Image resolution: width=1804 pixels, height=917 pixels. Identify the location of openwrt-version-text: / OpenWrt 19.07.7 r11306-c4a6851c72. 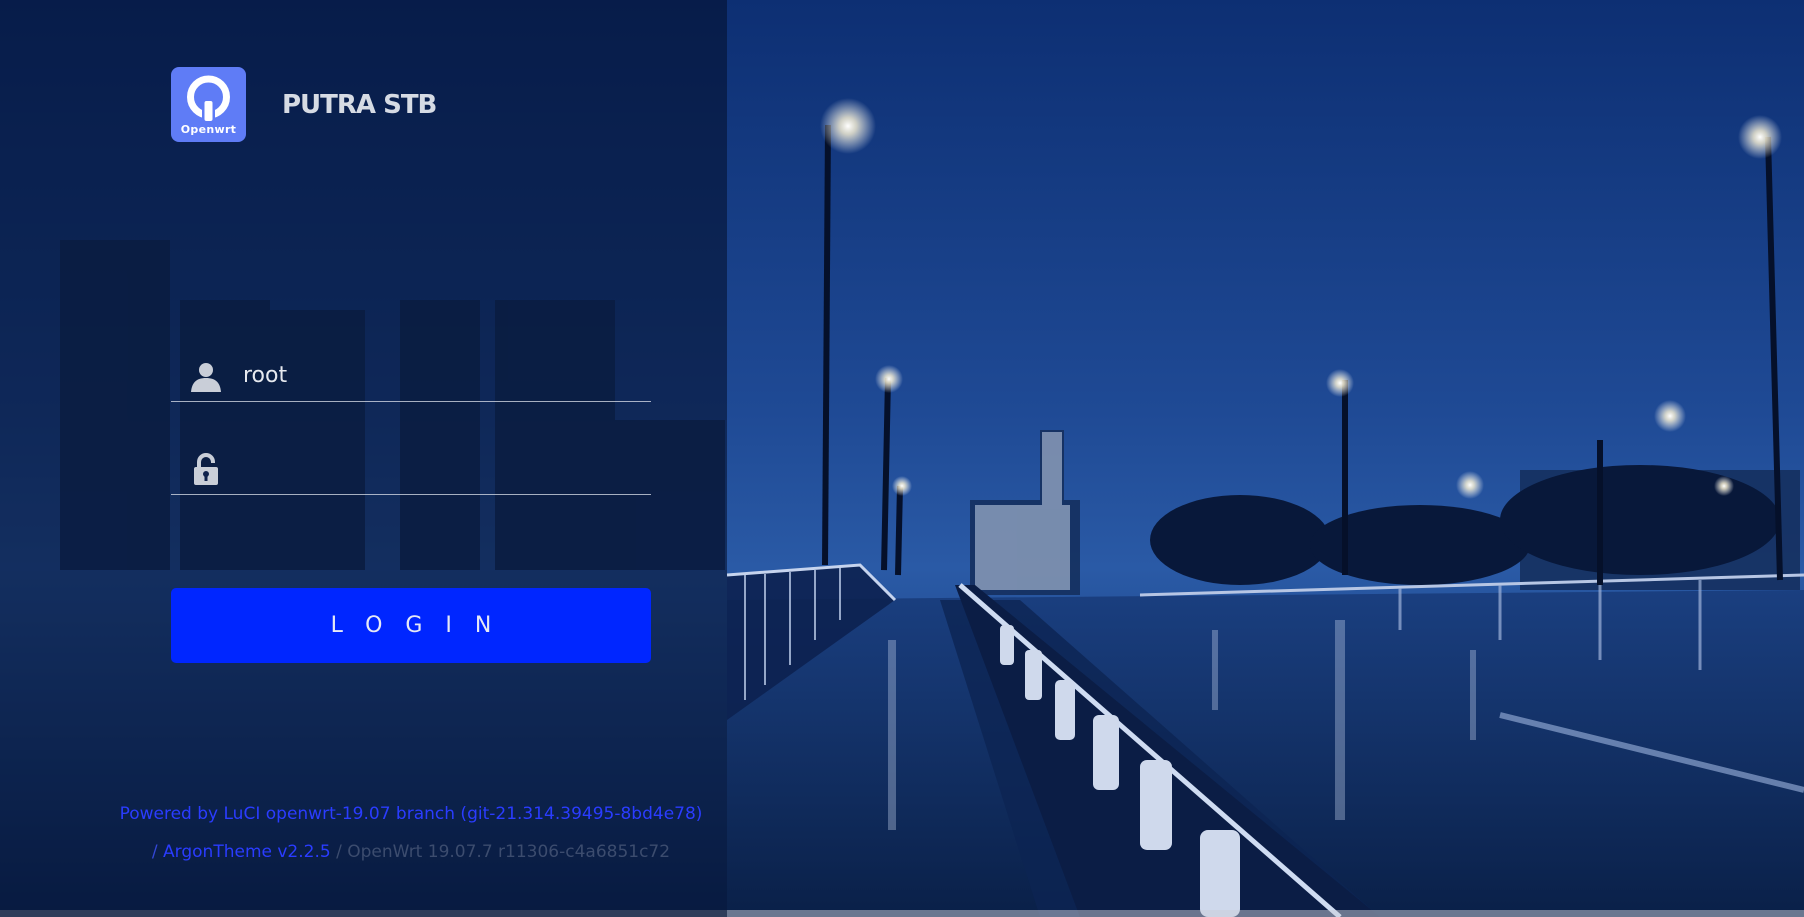
(503, 852).